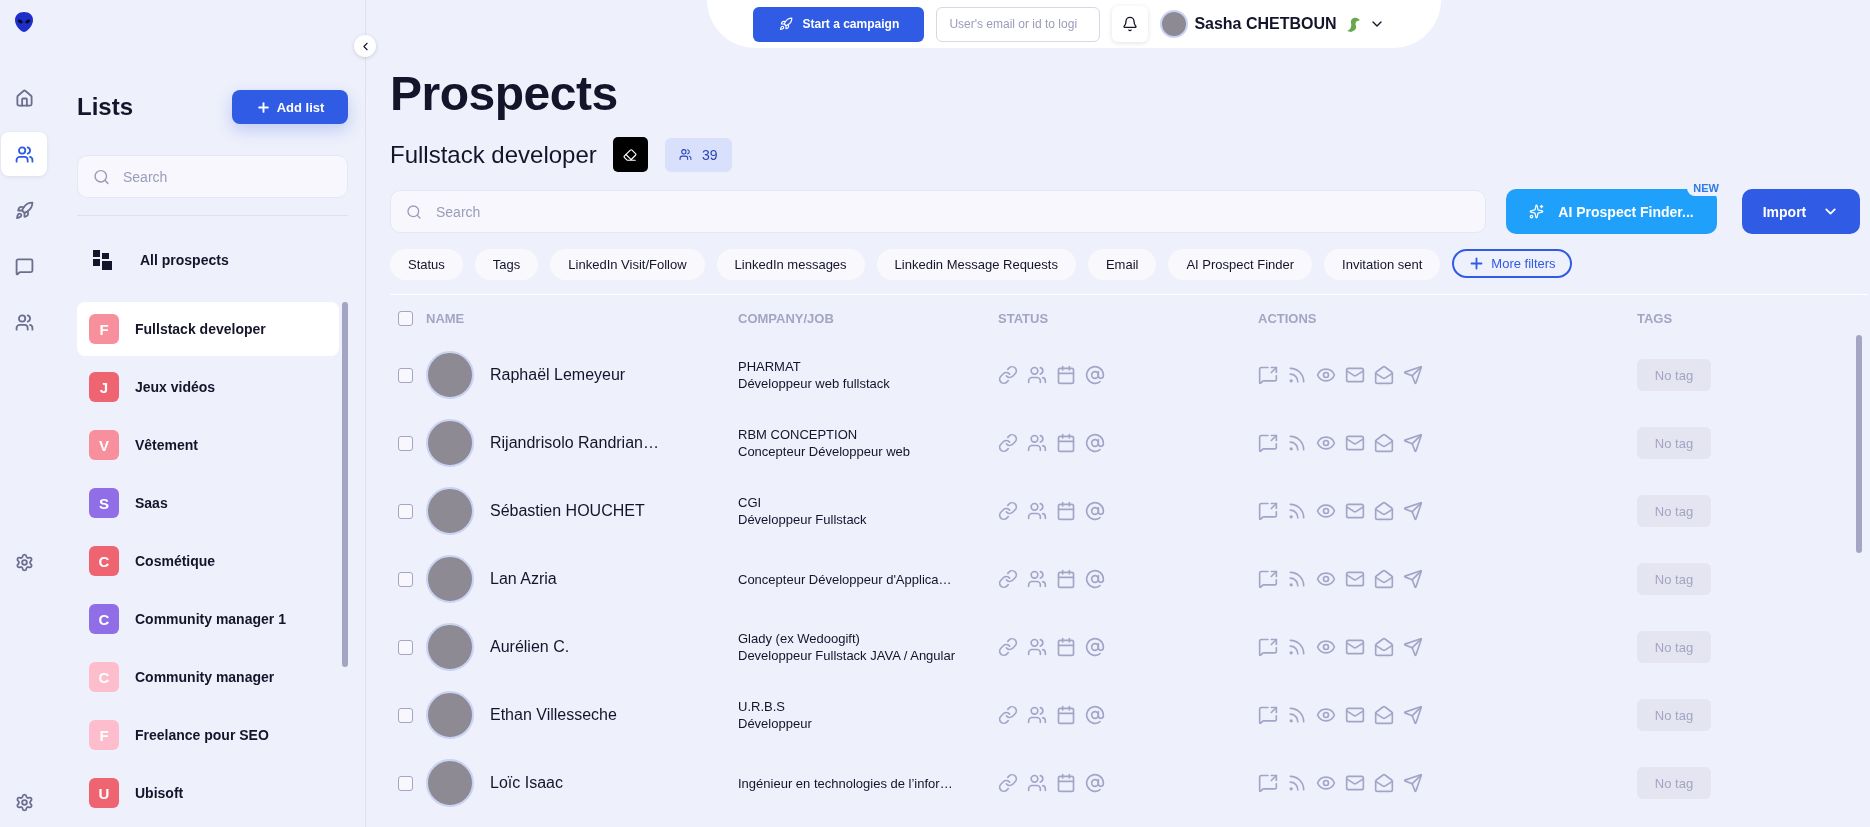  What do you see at coordinates (1537, 211) in the screenshot?
I see `sparkles-icon` at bounding box center [1537, 211].